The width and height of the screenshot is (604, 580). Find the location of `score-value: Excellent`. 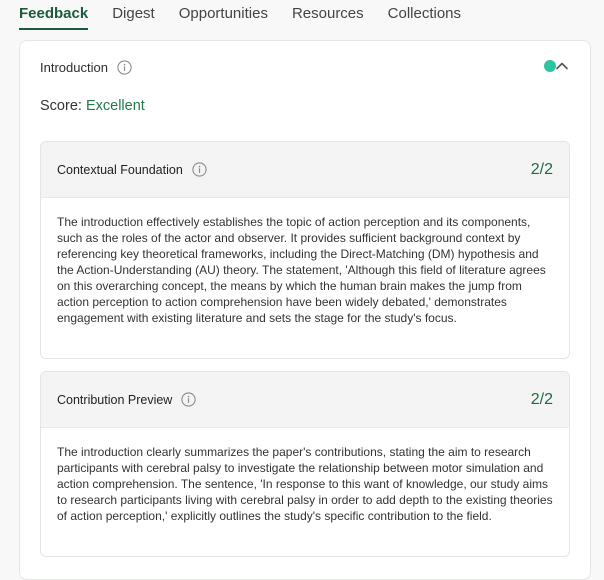

score-value: Excellent is located at coordinates (115, 106).